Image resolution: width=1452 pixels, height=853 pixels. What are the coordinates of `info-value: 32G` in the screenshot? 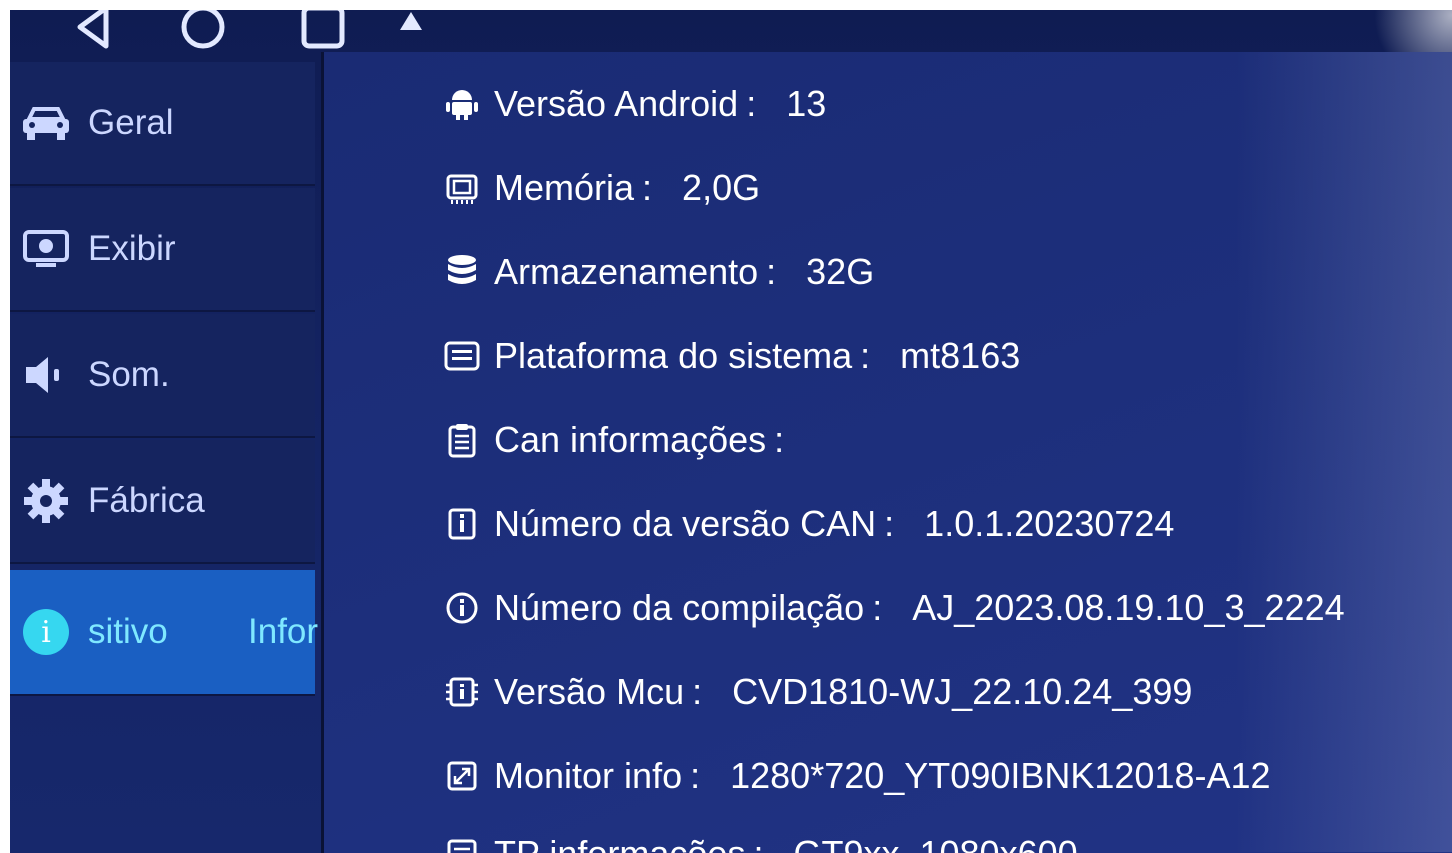 It's located at (840, 271).